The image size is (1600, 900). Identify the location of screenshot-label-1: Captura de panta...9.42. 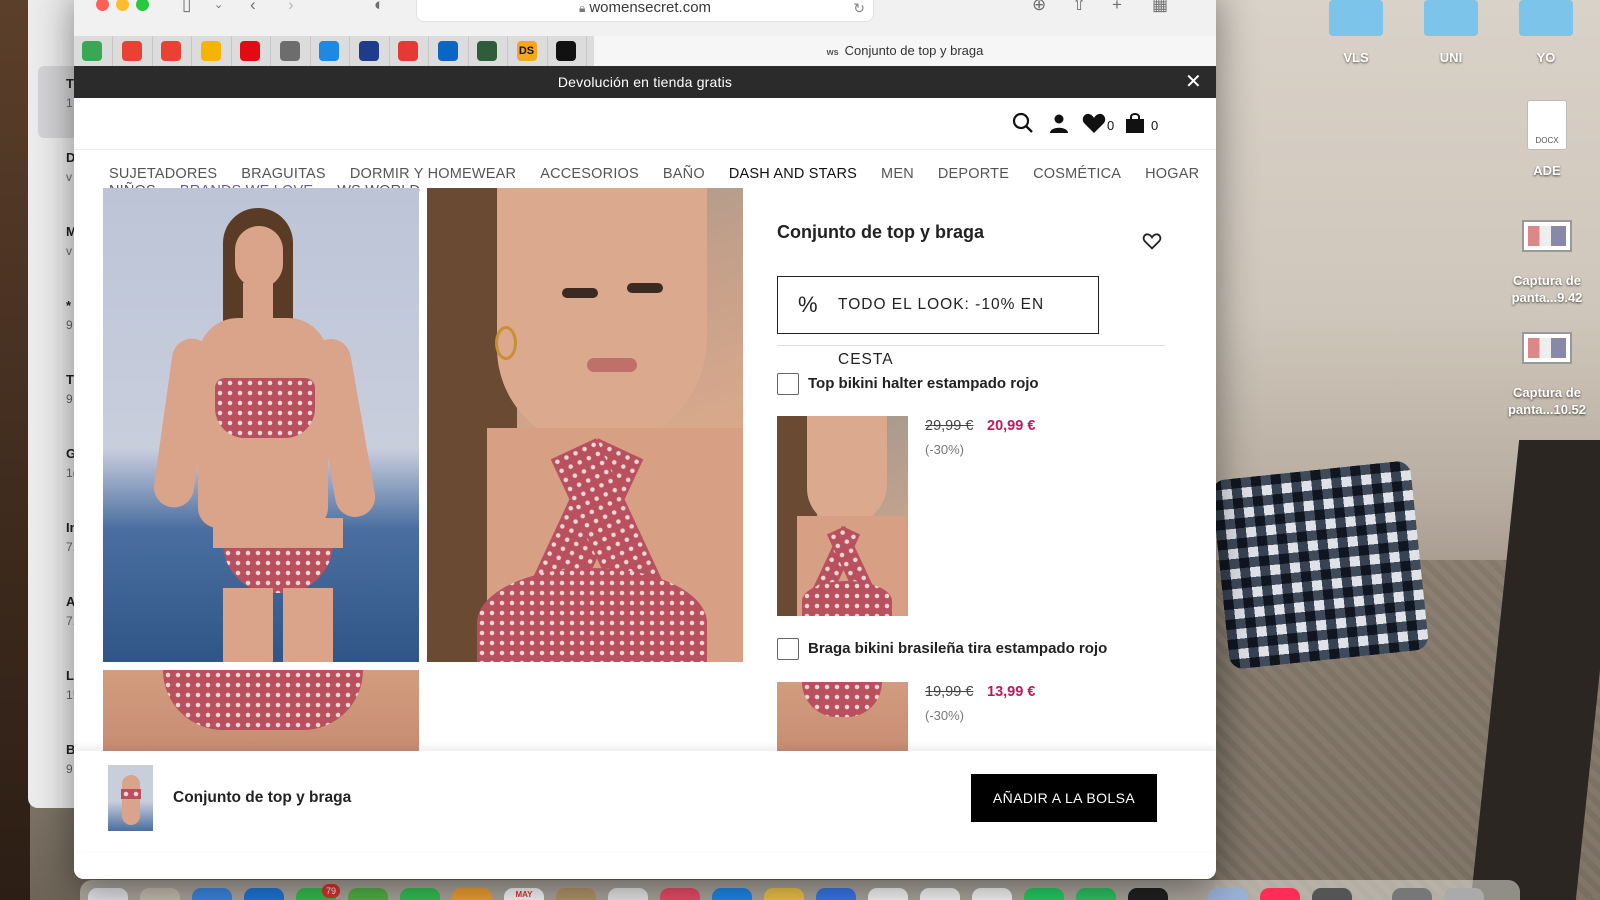
(1546, 289).